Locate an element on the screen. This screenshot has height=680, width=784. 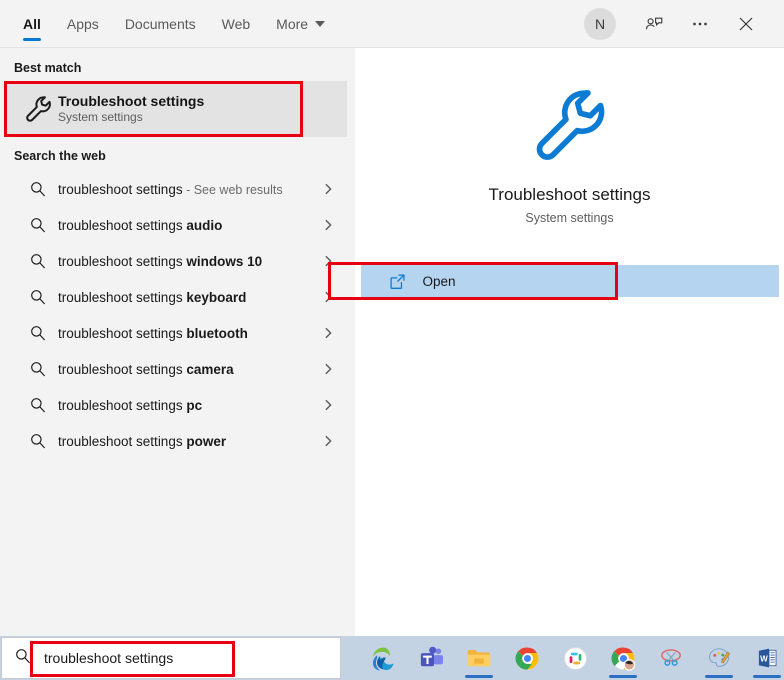
best-match-item: Troubleshoot settings System settings is located at coordinates (175, 109).